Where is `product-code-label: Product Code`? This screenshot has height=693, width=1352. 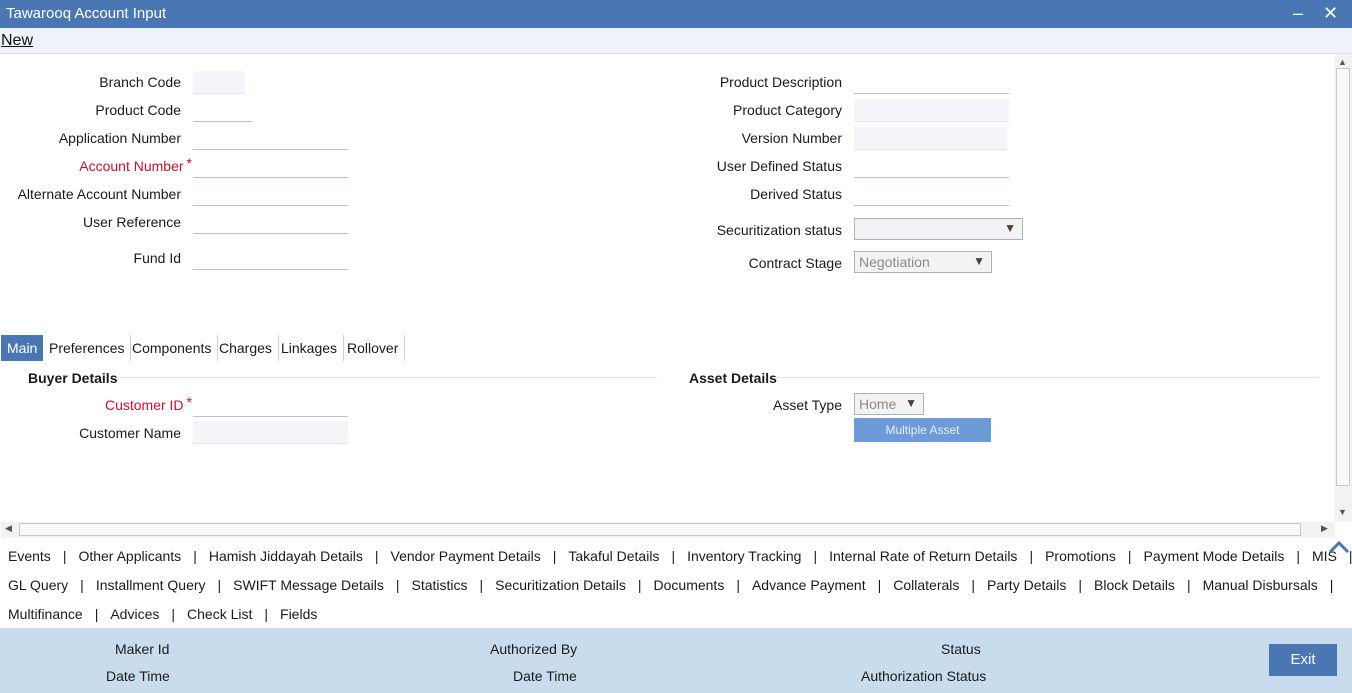 product-code-label: Product Code is located at coordinates (138, 110).